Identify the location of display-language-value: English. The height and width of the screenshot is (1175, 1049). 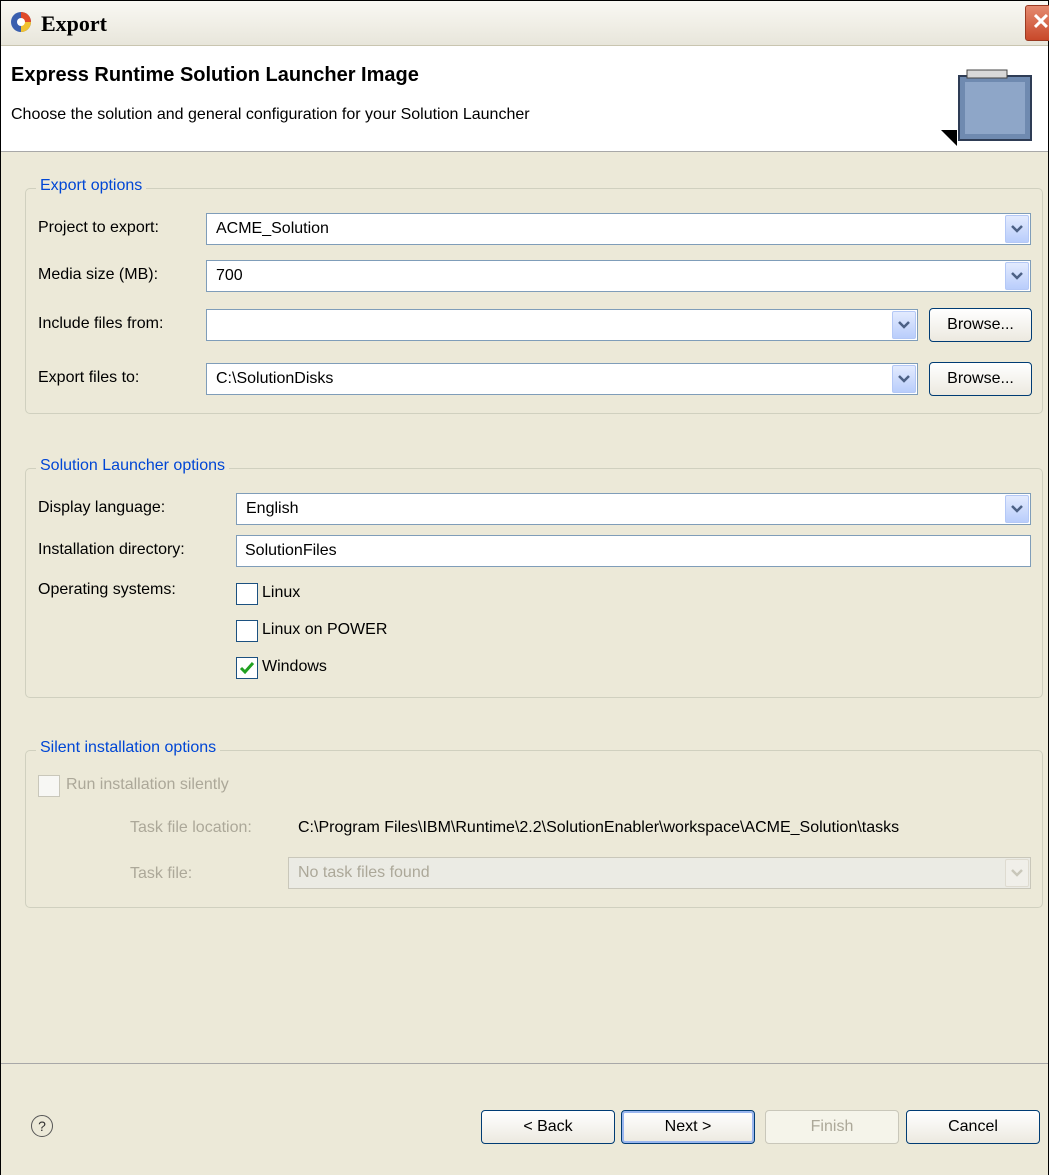
(272, 508).